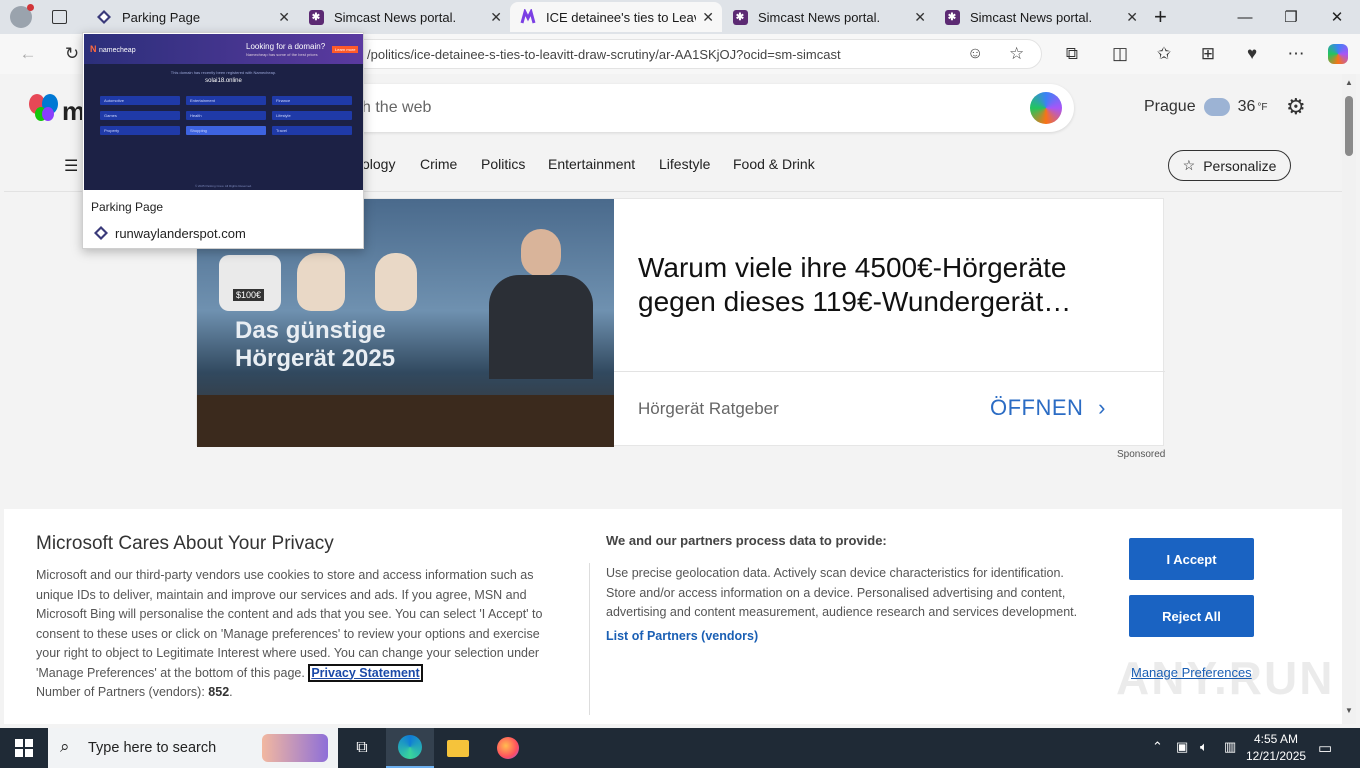 The image size is (1360, 768). I want to click on reject-all-button: Reject All, so click(1191, 616).